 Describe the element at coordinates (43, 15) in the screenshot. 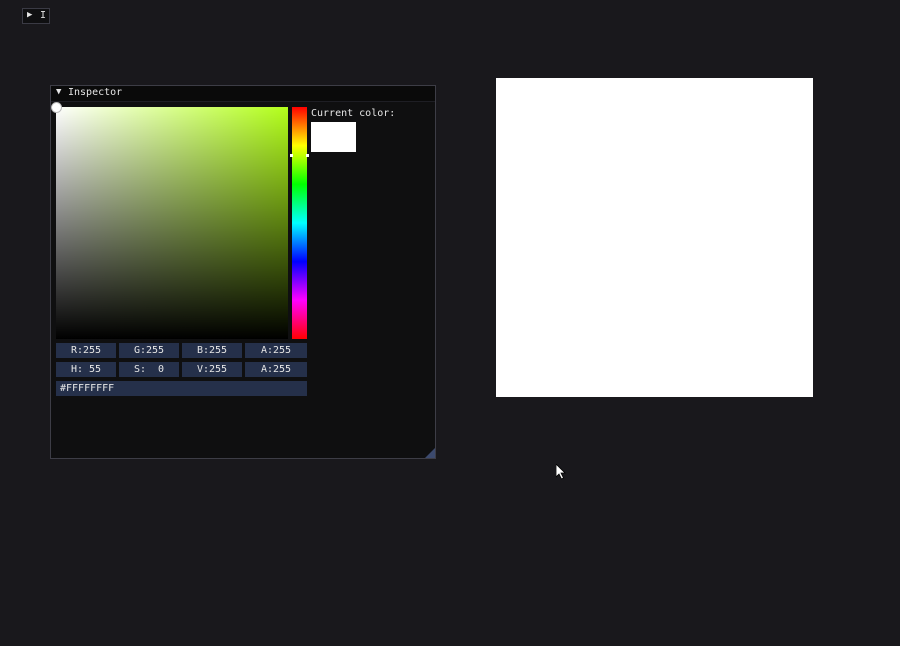

I see `collapsed-window-title: I` at that location.